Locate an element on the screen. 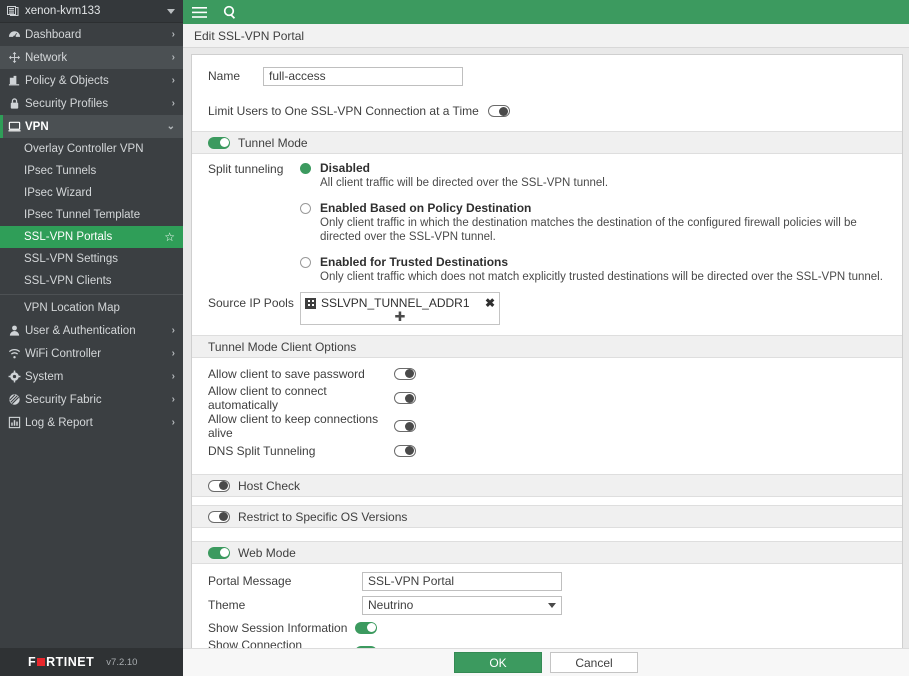  fabric-icon is located at coordinates (16, 399).